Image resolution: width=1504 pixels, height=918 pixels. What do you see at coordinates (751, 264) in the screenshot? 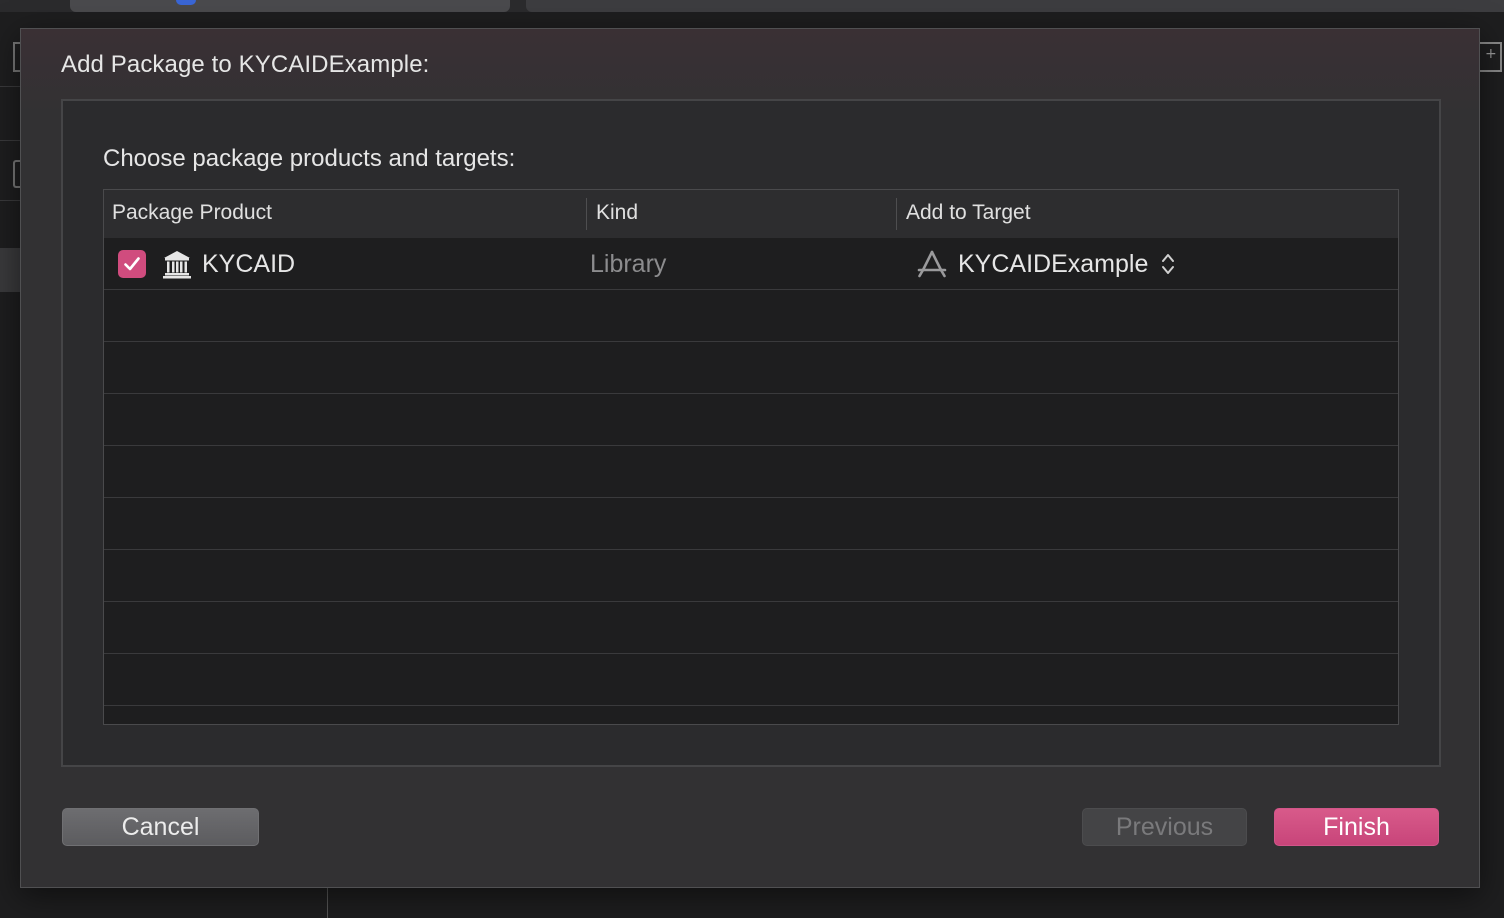
I see `table-row: KYCAID Library KYCAIDExample` at bounding box center [751, 264].